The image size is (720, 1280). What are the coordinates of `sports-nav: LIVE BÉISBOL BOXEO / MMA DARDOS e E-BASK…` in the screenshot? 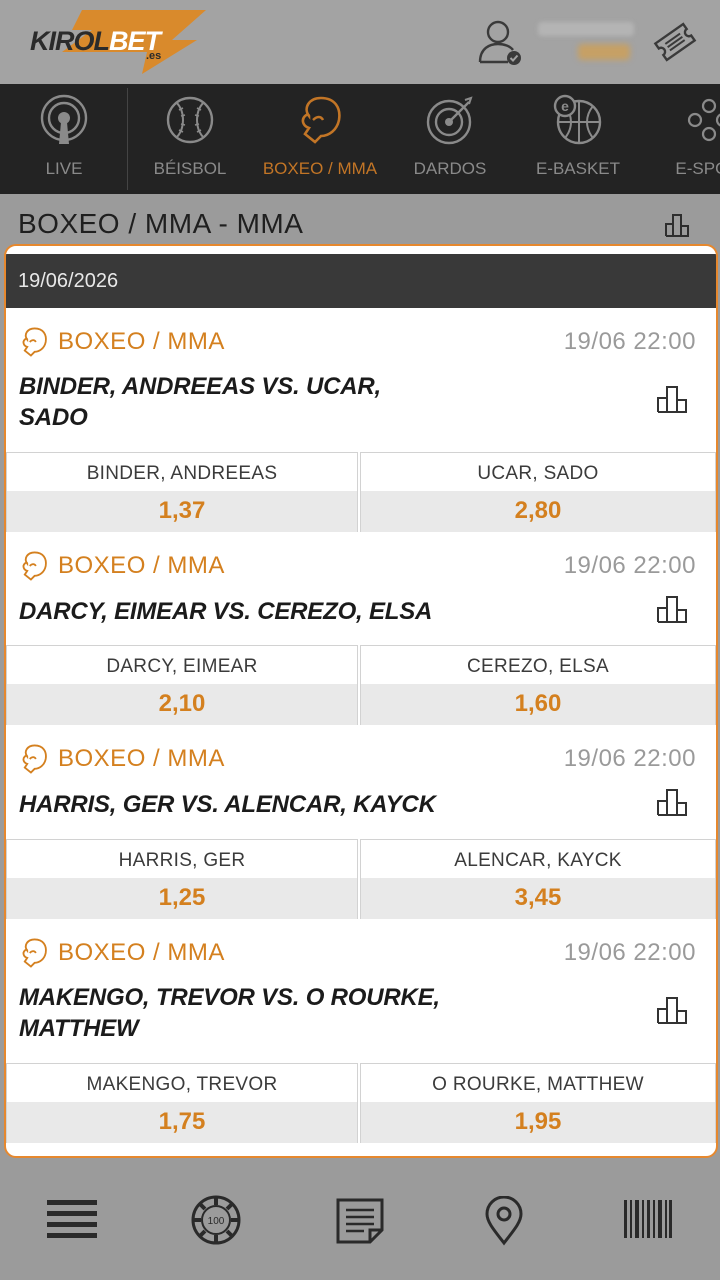 It's located at (360, 139).